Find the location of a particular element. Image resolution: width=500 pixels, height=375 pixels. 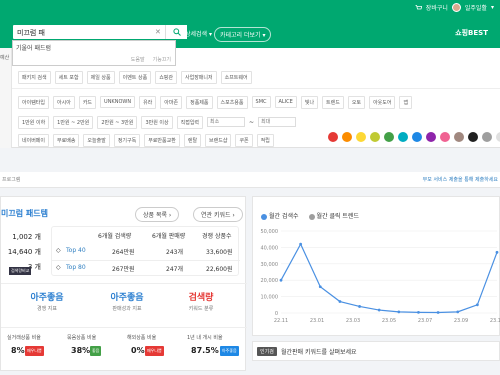

filter-chip: 아웃도어 is located at coordinates (382, 102).